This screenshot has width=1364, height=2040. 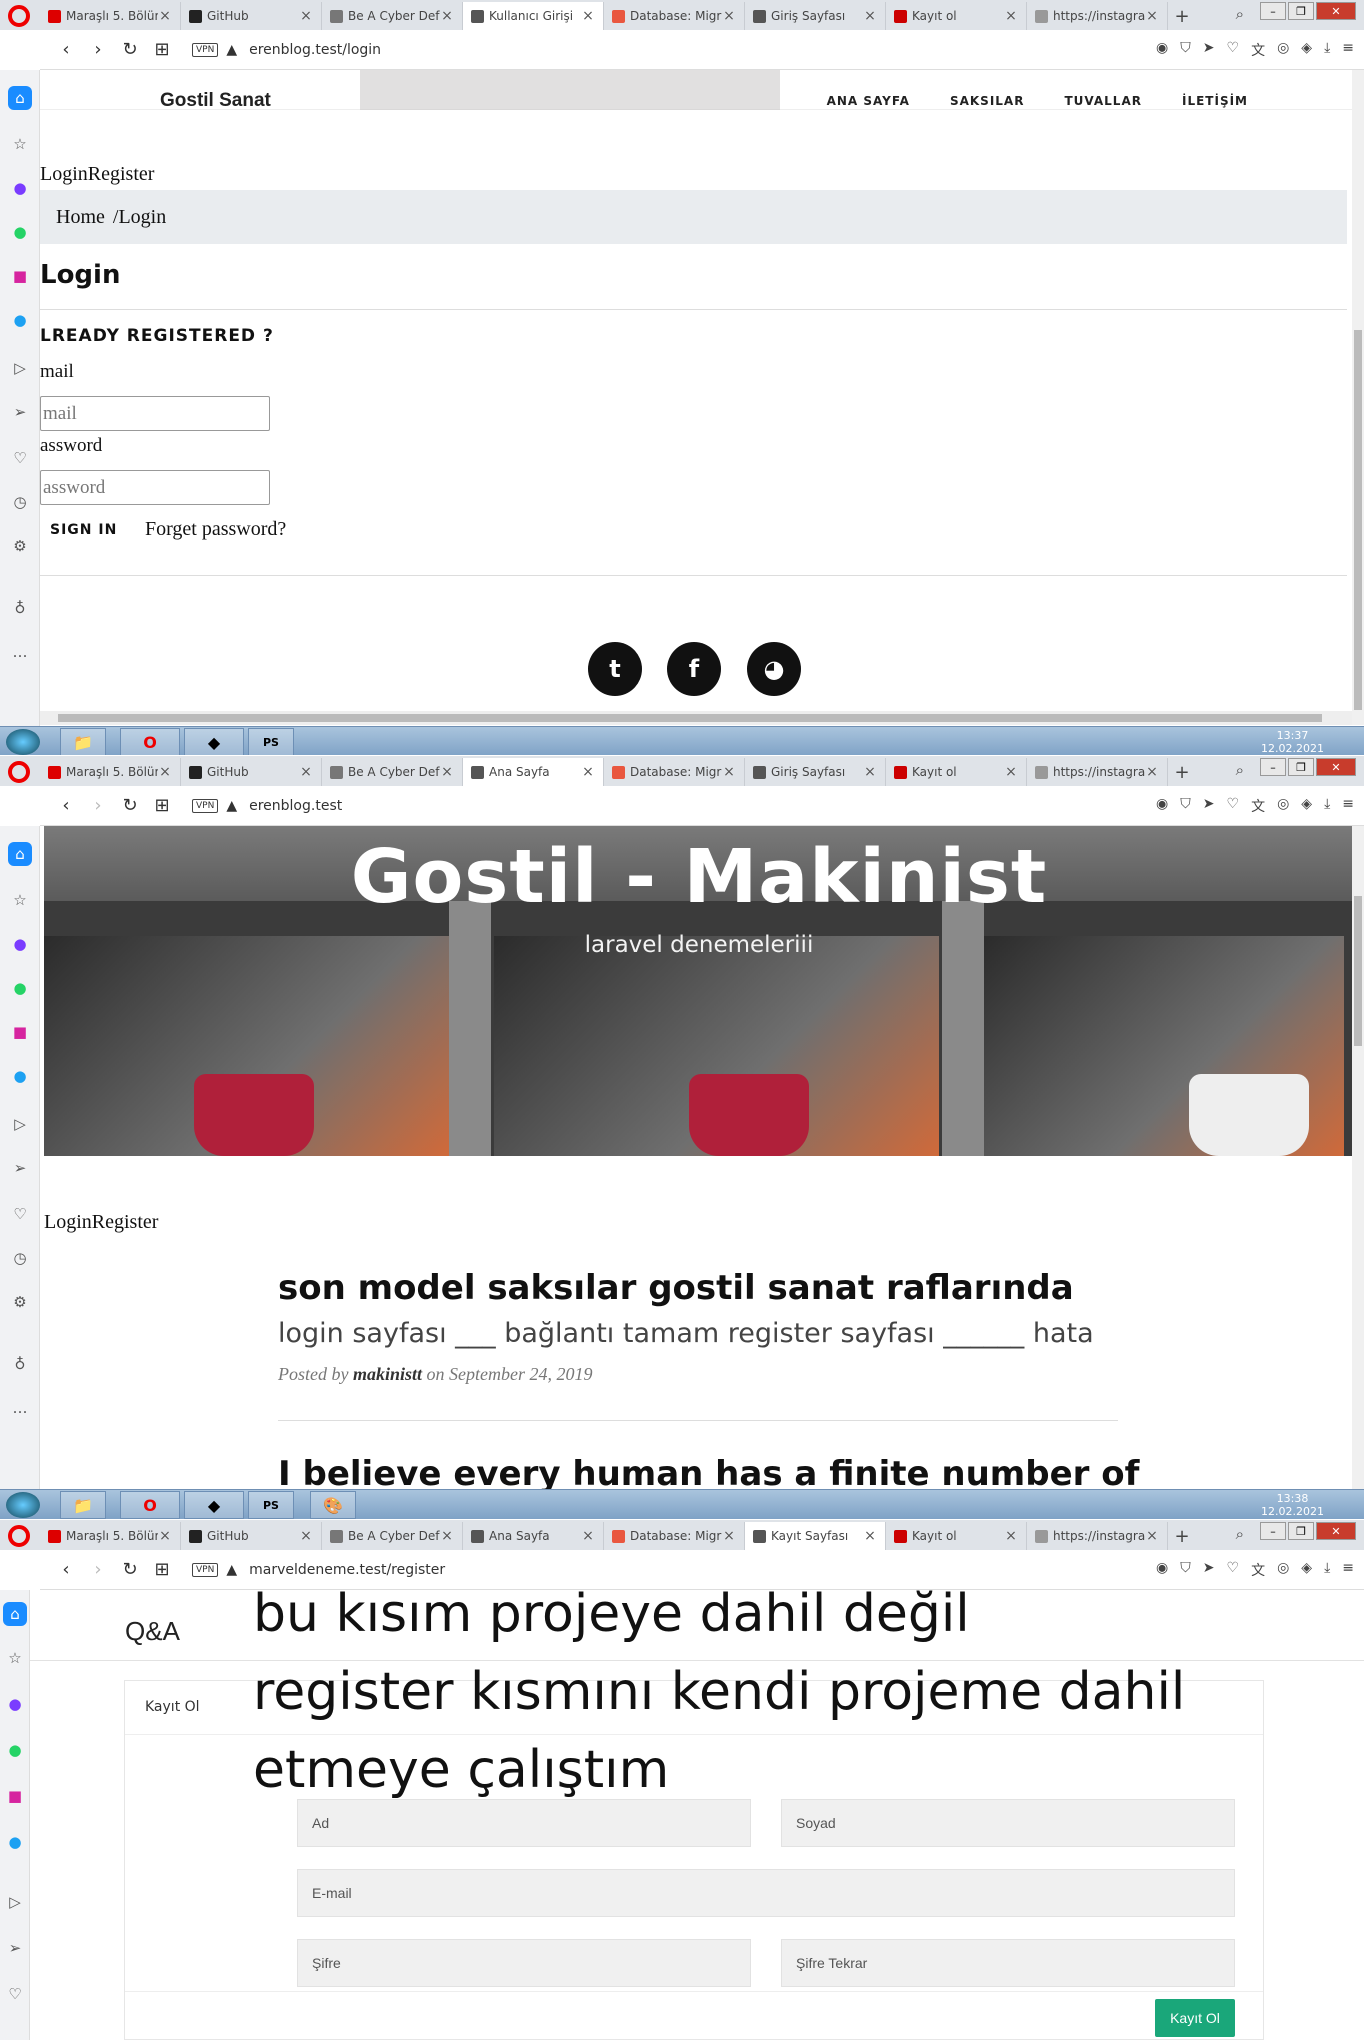 I want to click on player-icon: ▷, so click(x=15, y=1902).